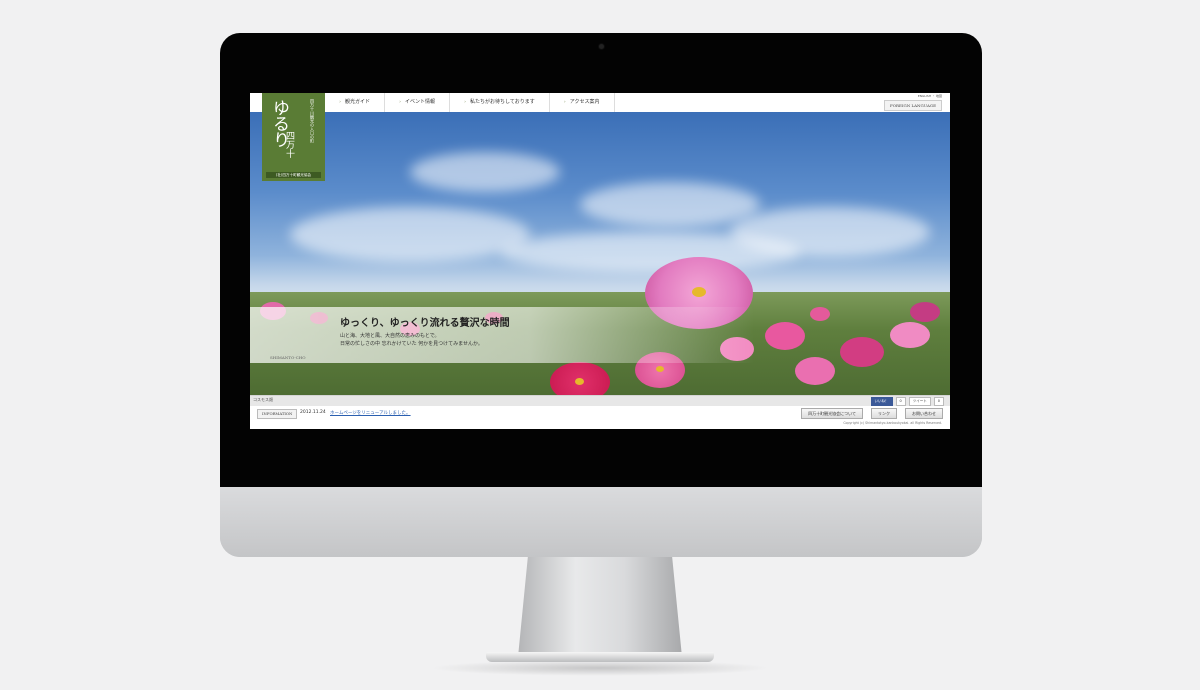 This screenshot has width=1200, height=690. I want to click on logo-tagline: 四万十川観光の入口の町, so click(312, 121).